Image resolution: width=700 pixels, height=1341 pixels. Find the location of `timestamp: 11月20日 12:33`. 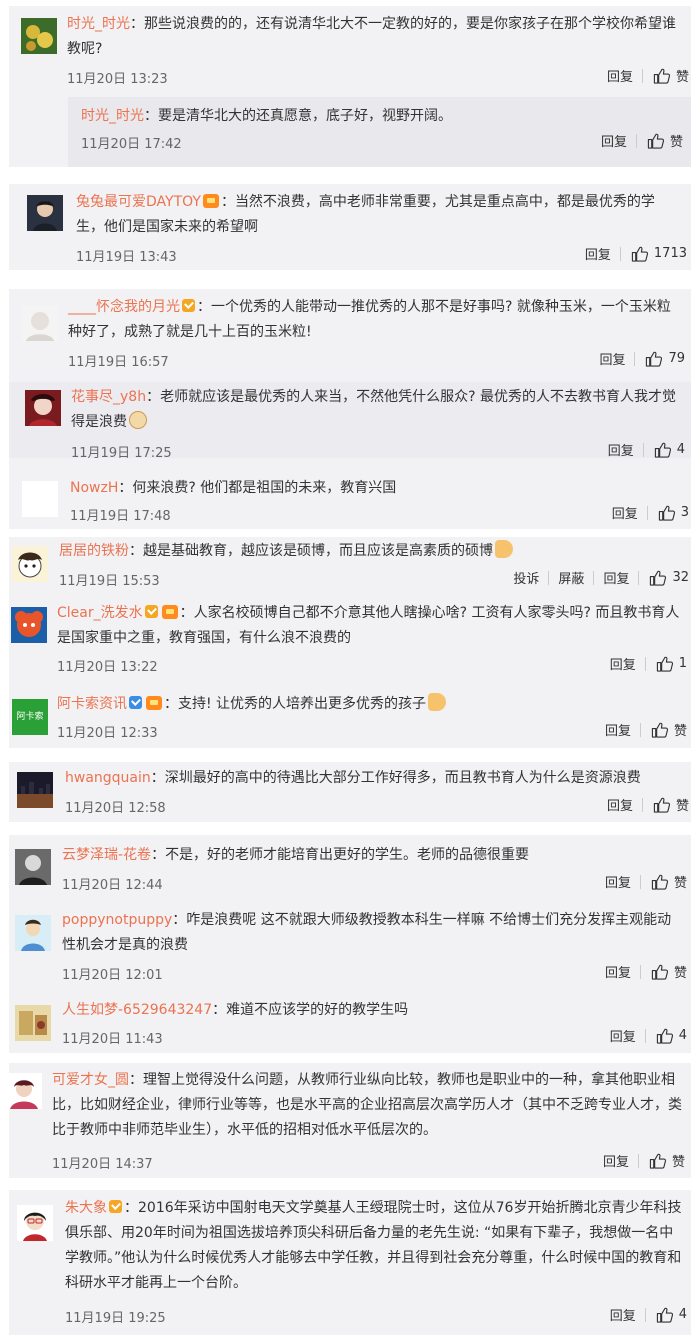

timestamp: 11月20日 12:33 is located at coordinates (107, 733).